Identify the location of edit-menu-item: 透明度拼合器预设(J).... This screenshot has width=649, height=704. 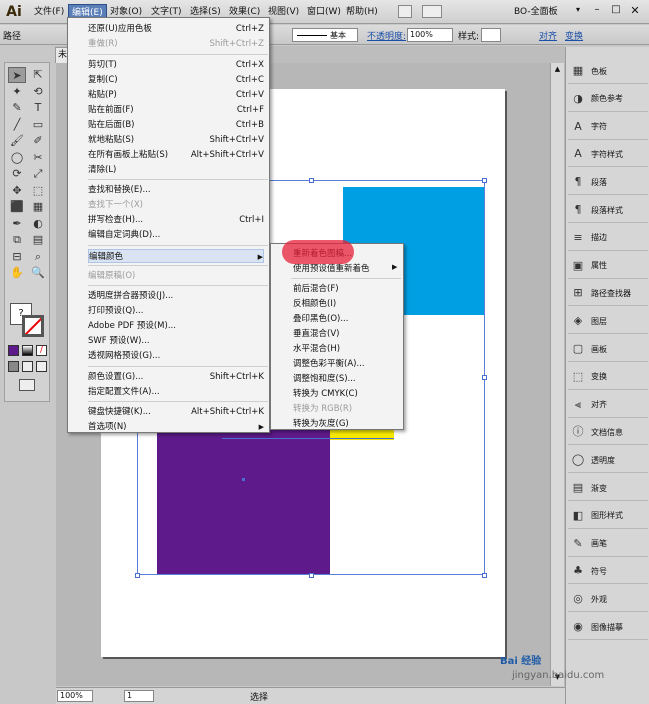
(176, 296).